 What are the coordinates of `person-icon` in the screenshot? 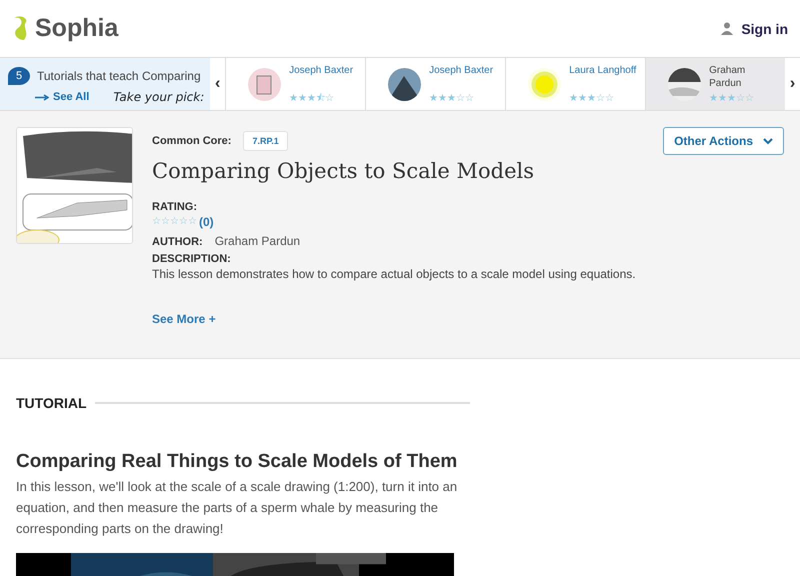 It's located at (727, 28).